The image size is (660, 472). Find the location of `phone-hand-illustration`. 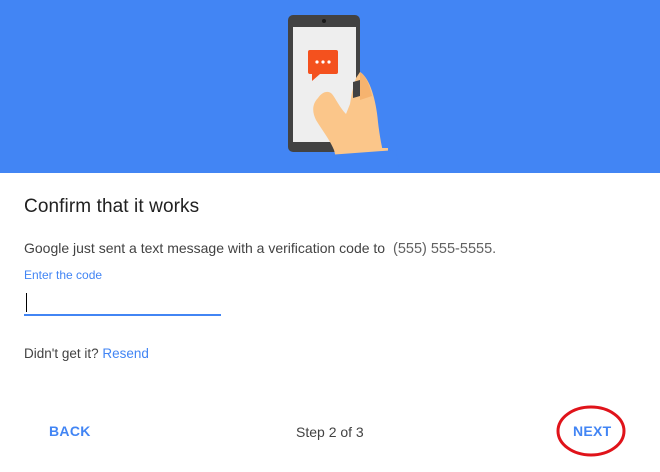

phone-hand-illustration is located at coordinates (344, 94).